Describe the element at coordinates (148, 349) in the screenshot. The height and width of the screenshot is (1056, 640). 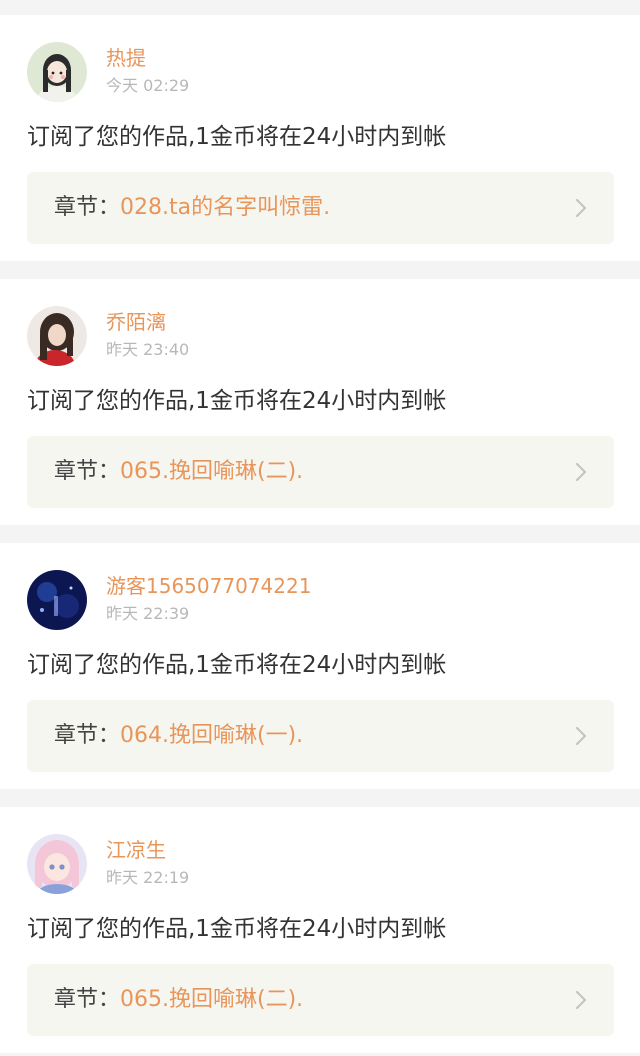
I see `timestamp: 昨天 23:40` at that location.